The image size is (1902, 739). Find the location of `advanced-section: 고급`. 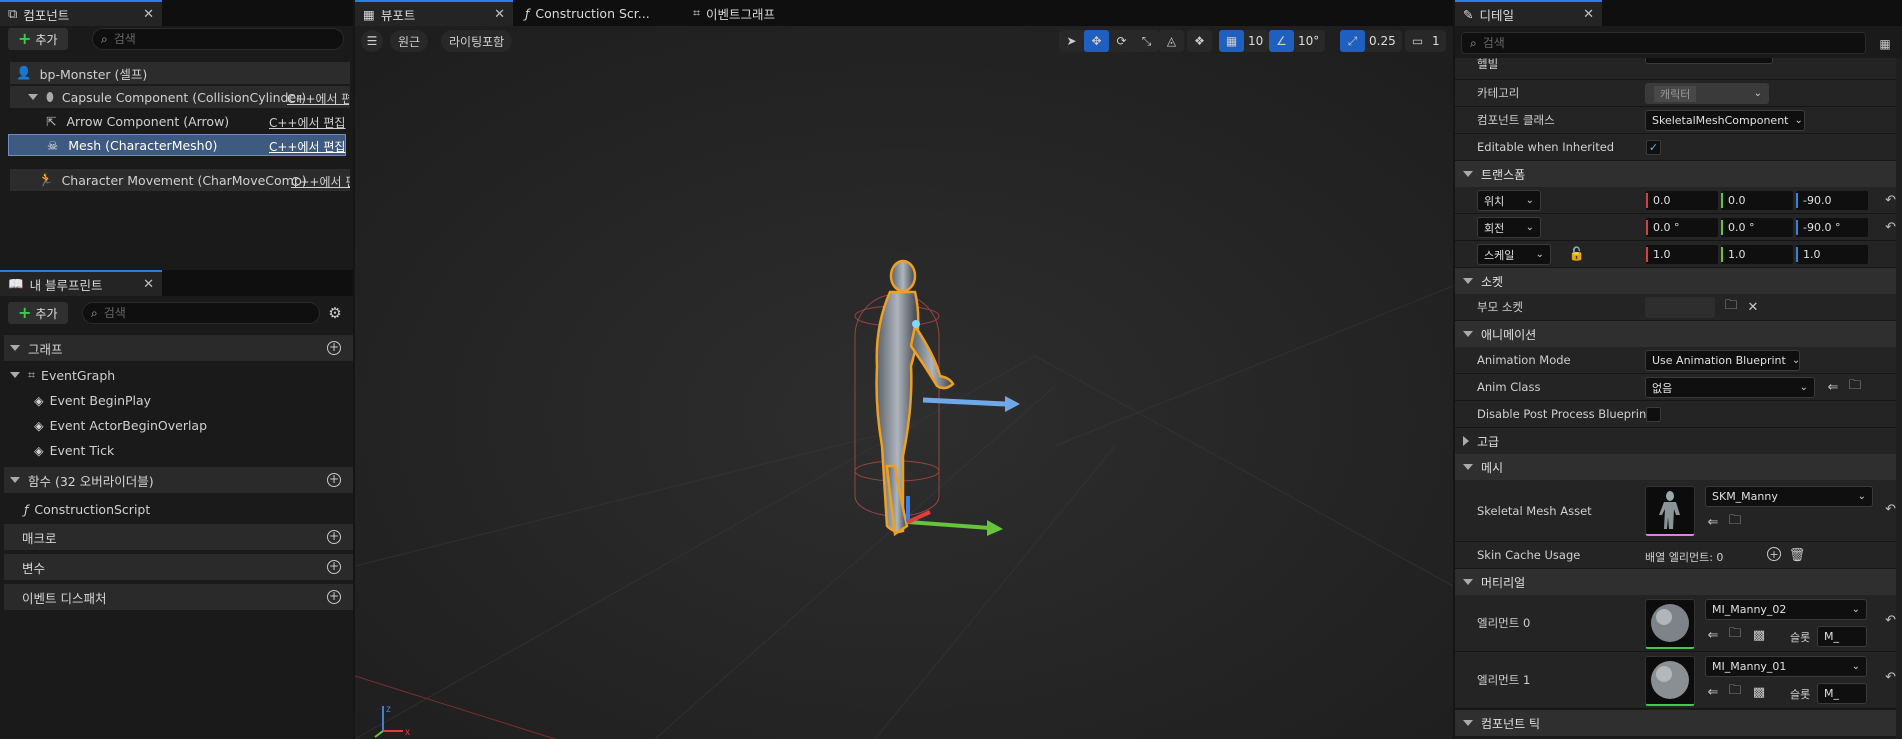

advanced-section: 고급 is located at coordinates (1678, 441).